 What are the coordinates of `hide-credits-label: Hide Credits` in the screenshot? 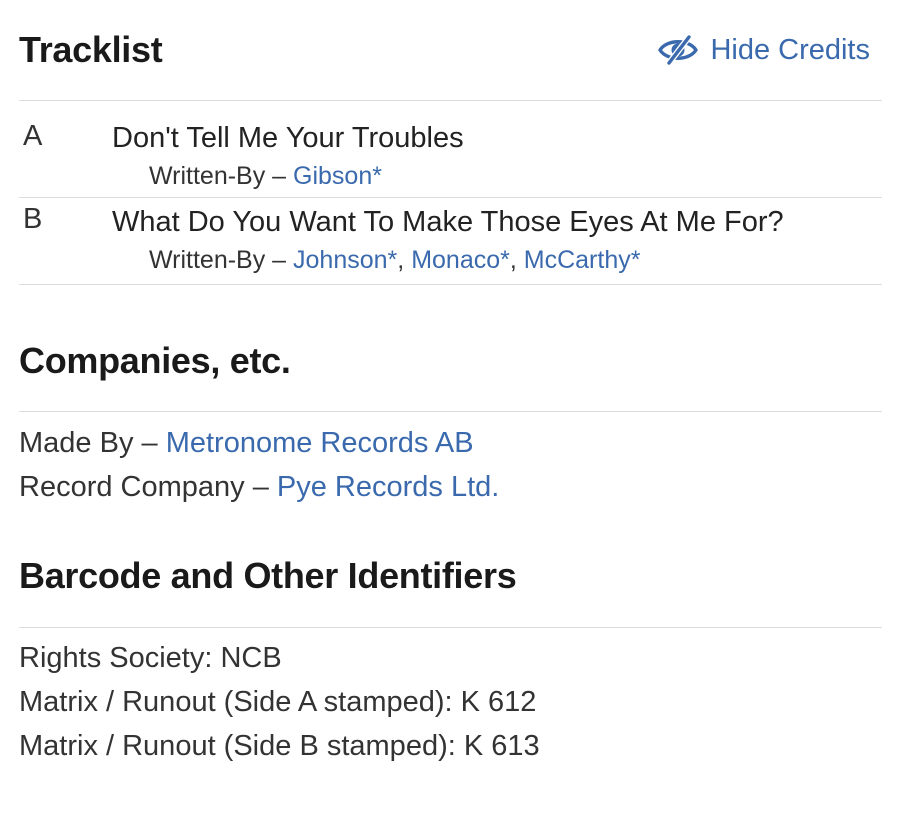 It's located at (790, 49).